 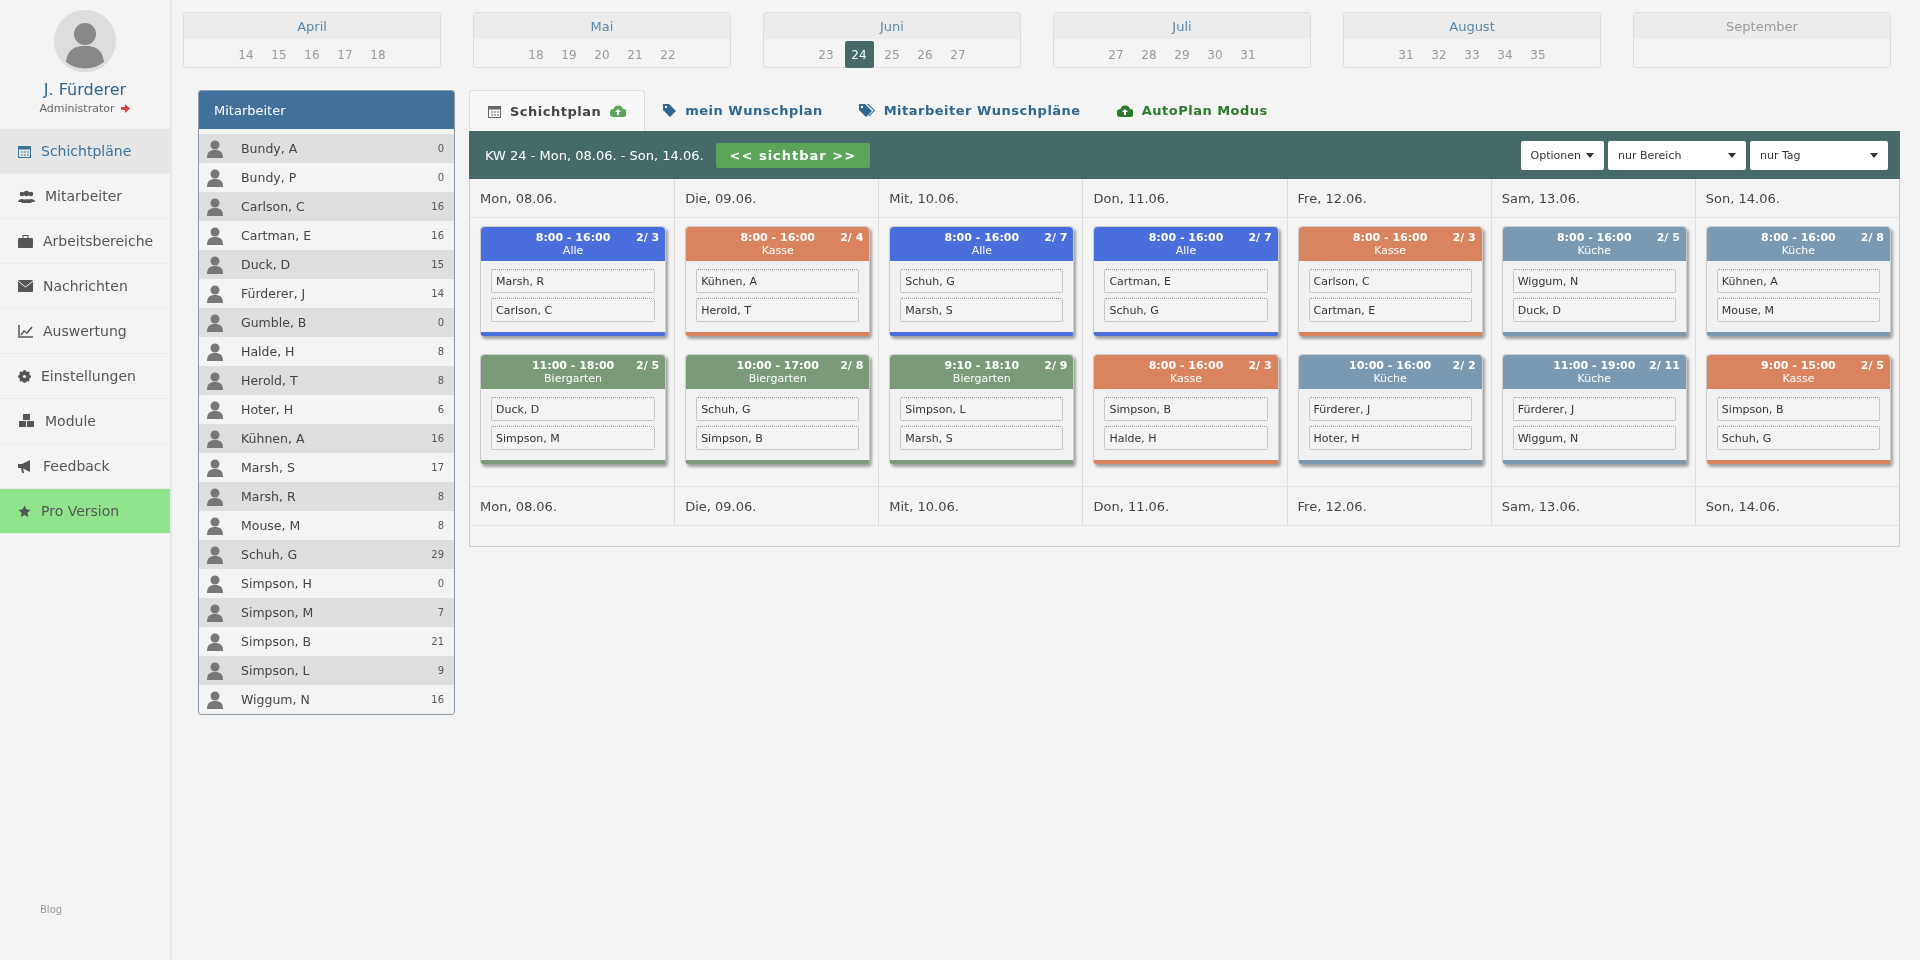 What do you see at coordinates (1798, 310) in the screenshot?
I see `assigned-employee: Mouse, M` at bounding box center [1798, 310].